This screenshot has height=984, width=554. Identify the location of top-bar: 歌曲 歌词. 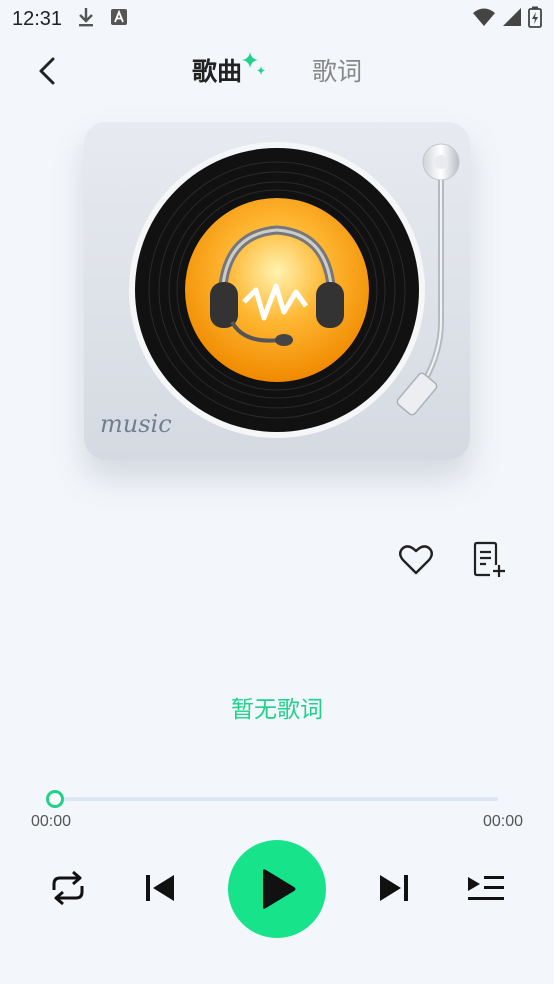
(277, 70).